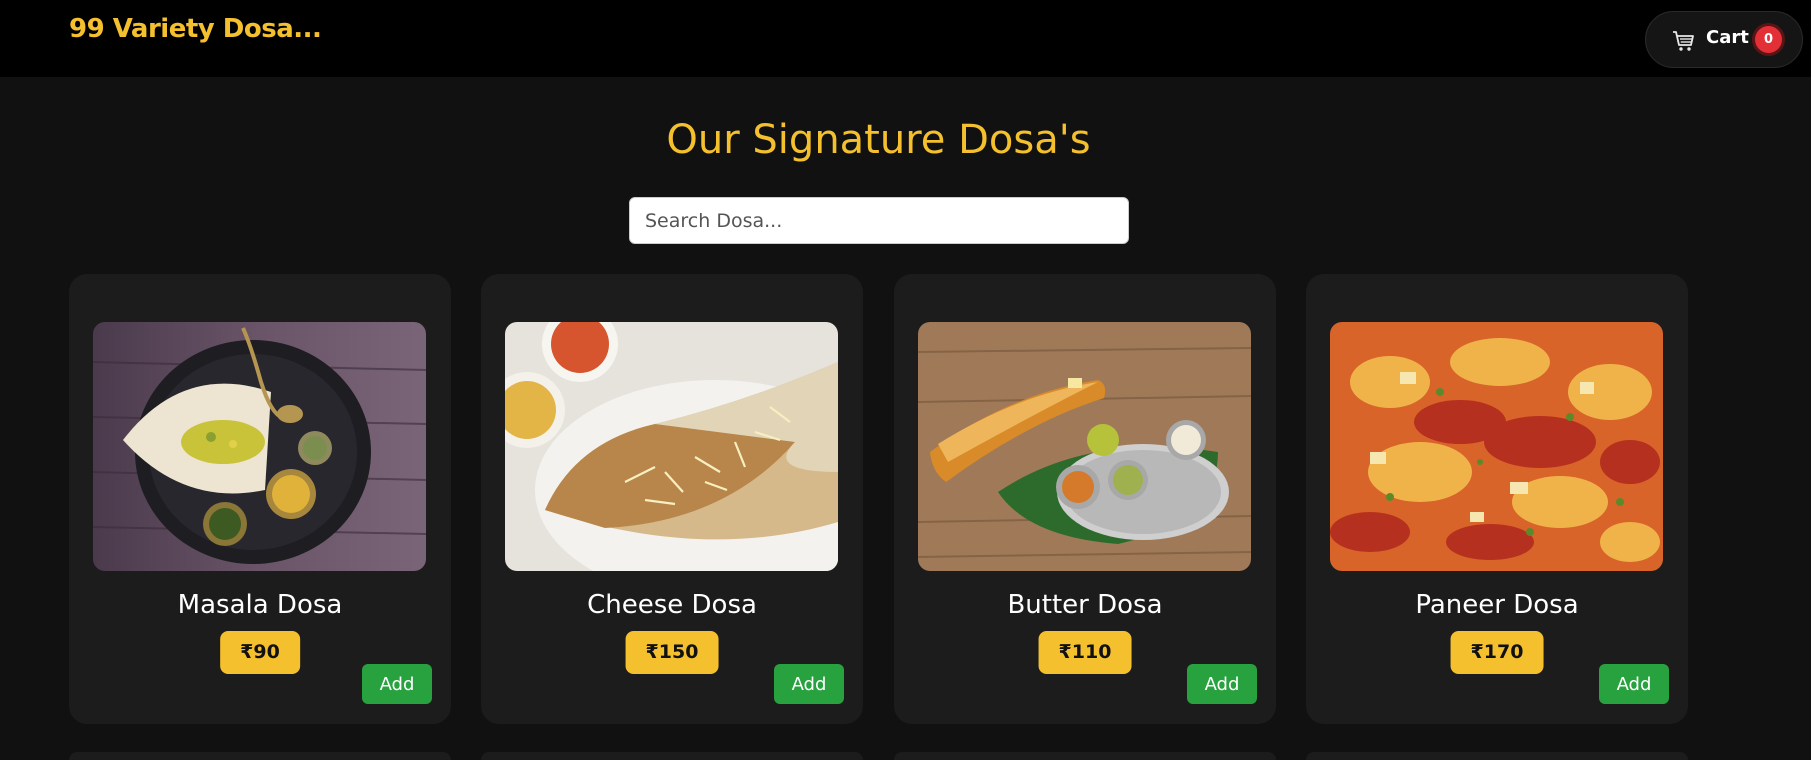 Image resolution: width=1811 pixels, height=760 pixels. Describe the element at coordinates (672, 652) in the screenshot. I see `product-price: ₹150` at that location.